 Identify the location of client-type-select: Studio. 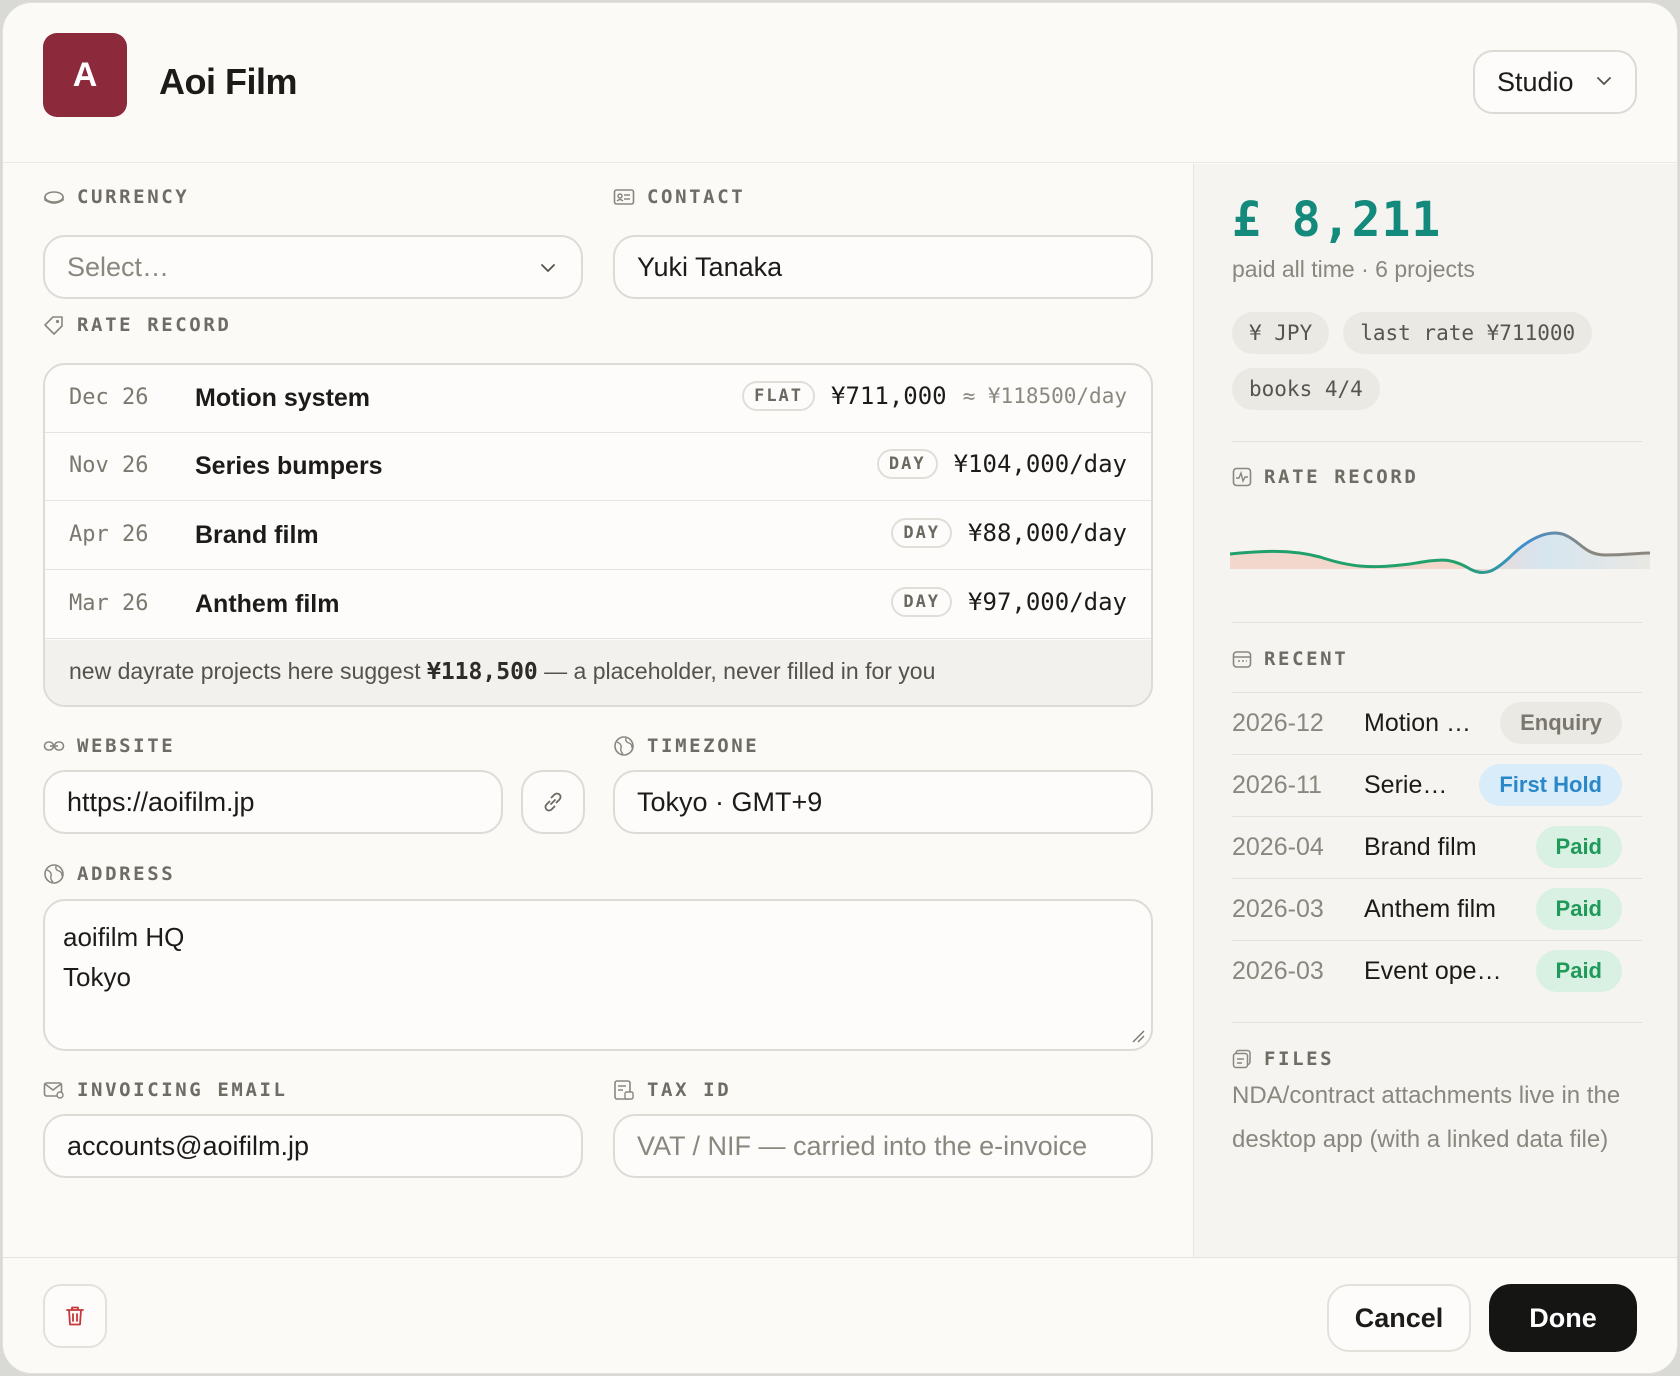
(1555, 82).